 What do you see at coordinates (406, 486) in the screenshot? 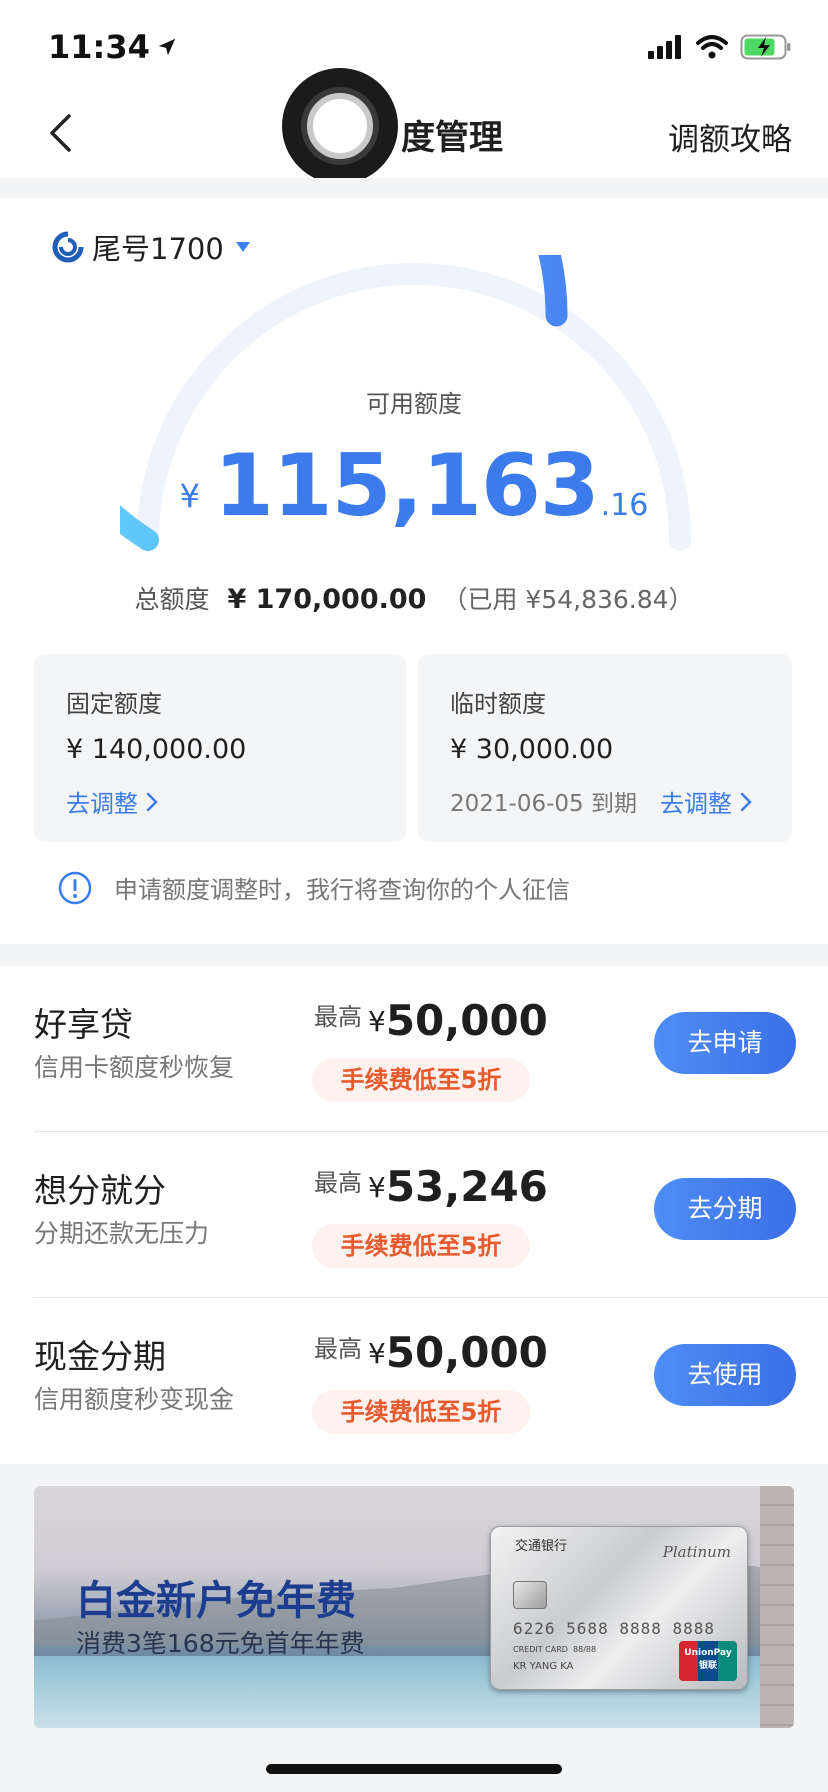
I see `available-amount-int: 115,163` at bounding box center [406, 486].